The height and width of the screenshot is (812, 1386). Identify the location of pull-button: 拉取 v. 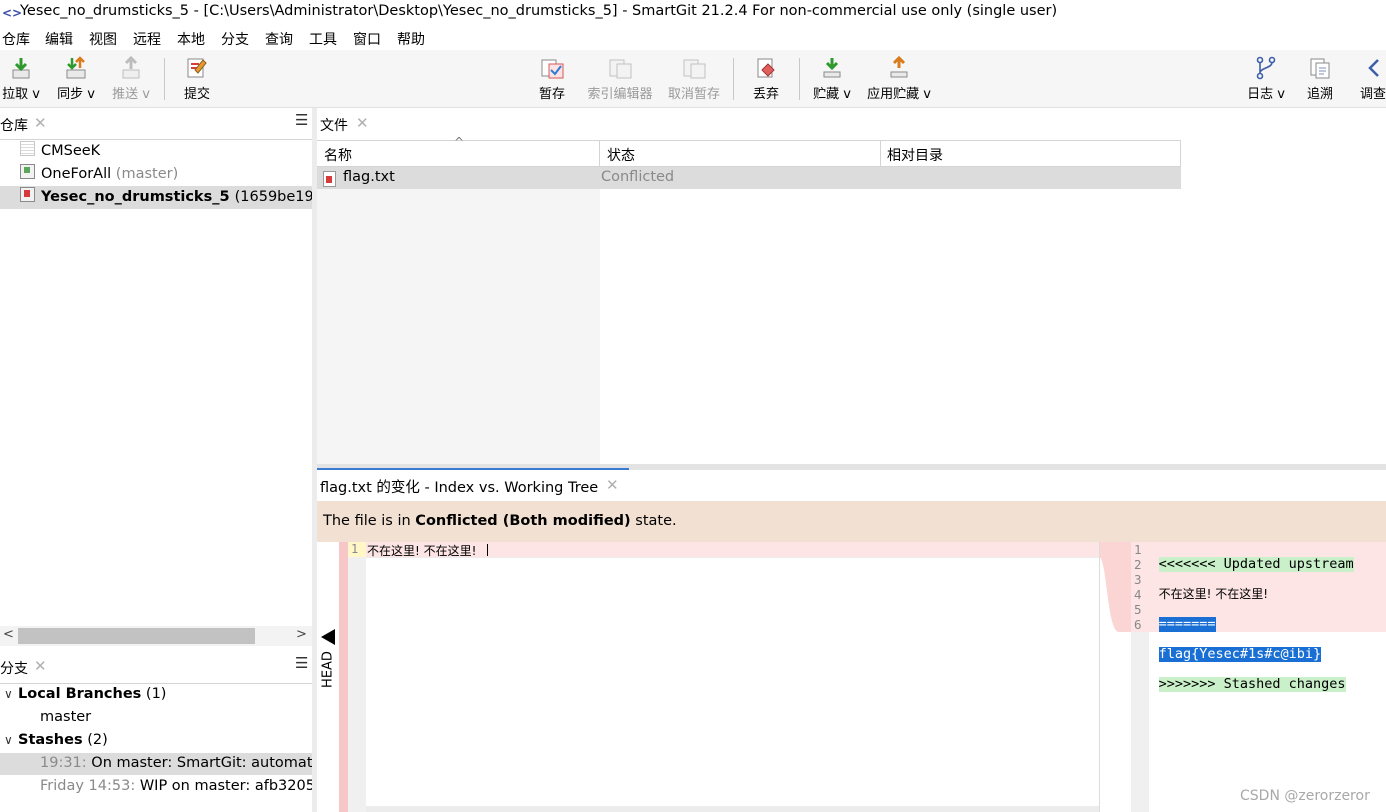
(21, 79).